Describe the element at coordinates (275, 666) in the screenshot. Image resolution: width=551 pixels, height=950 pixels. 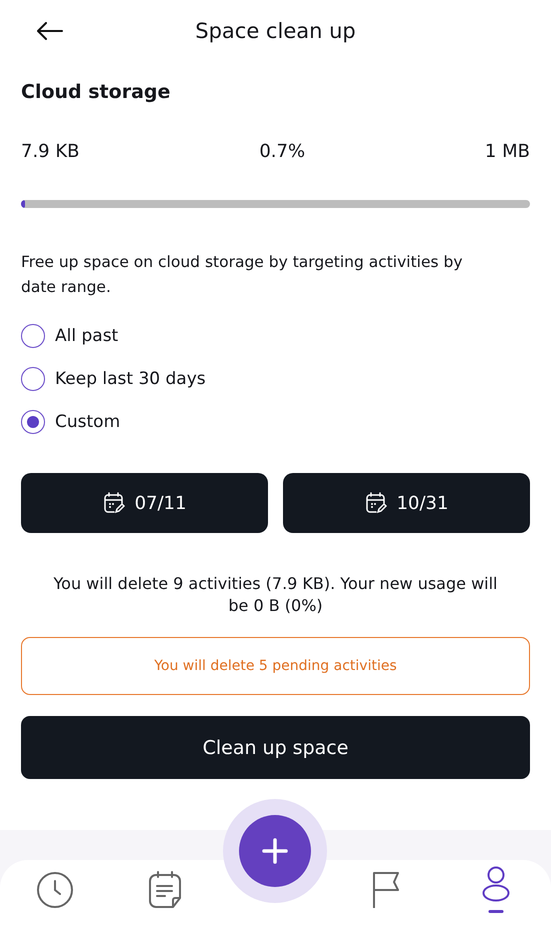
I see `warning-text: You will delete 5 pending activities` at that location.